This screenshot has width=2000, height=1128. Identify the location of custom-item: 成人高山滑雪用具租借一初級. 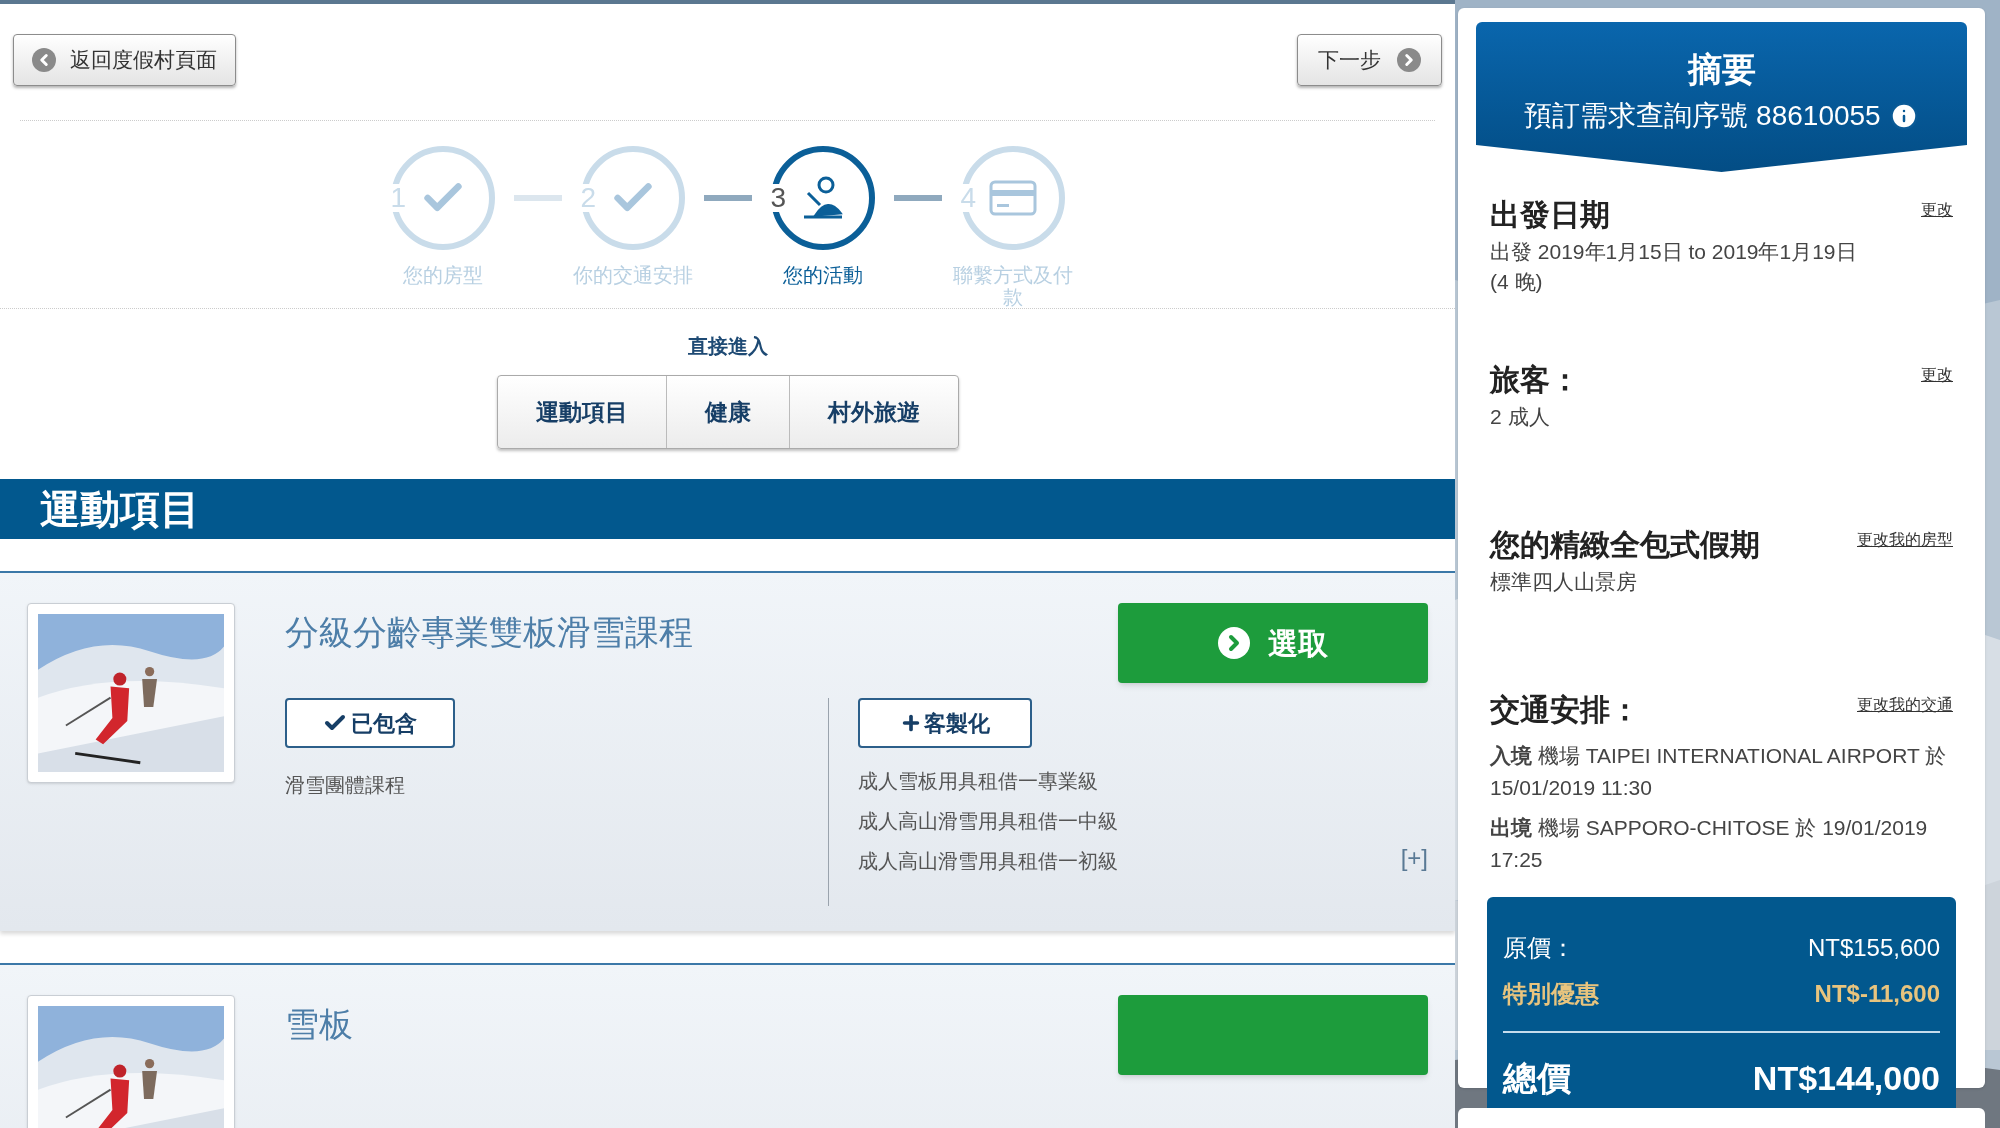
(988, 861).